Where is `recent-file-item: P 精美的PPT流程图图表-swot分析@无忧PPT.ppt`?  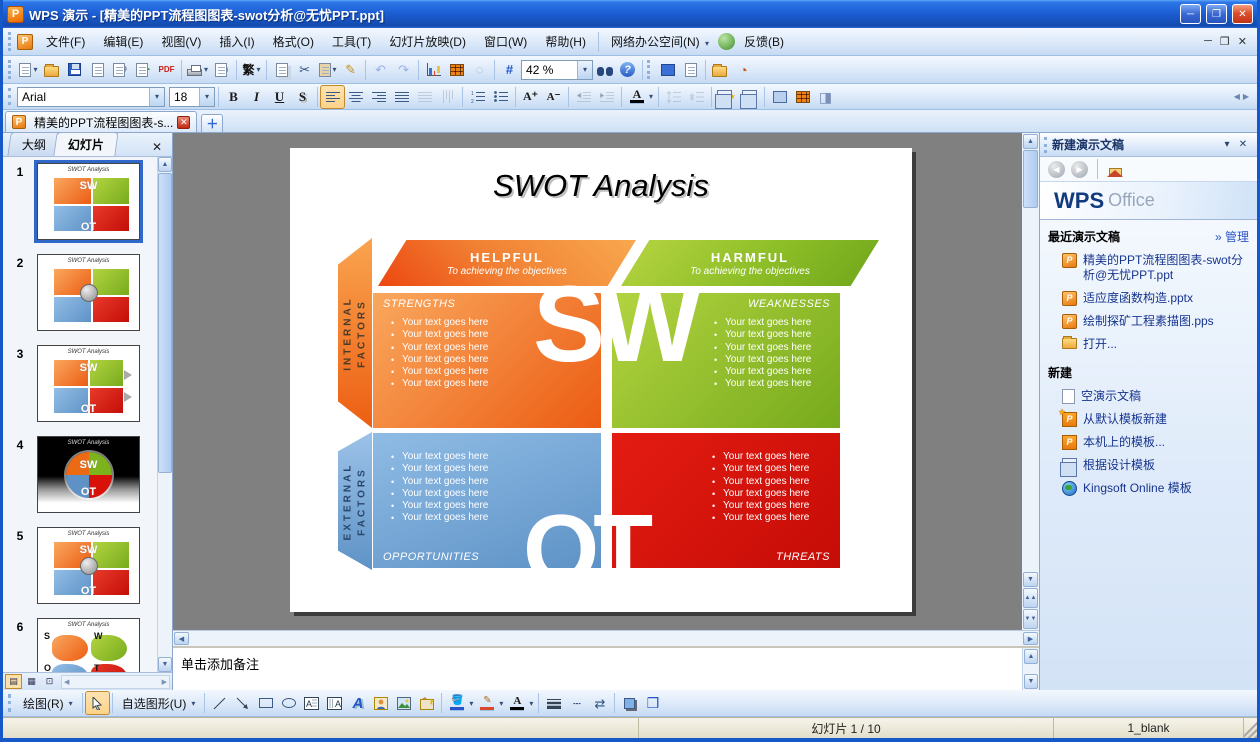 recent-file-item: P 精美的PPT流程图图表-swot分析@无忧PPT.ppt is located at coordinates (1148, 268).